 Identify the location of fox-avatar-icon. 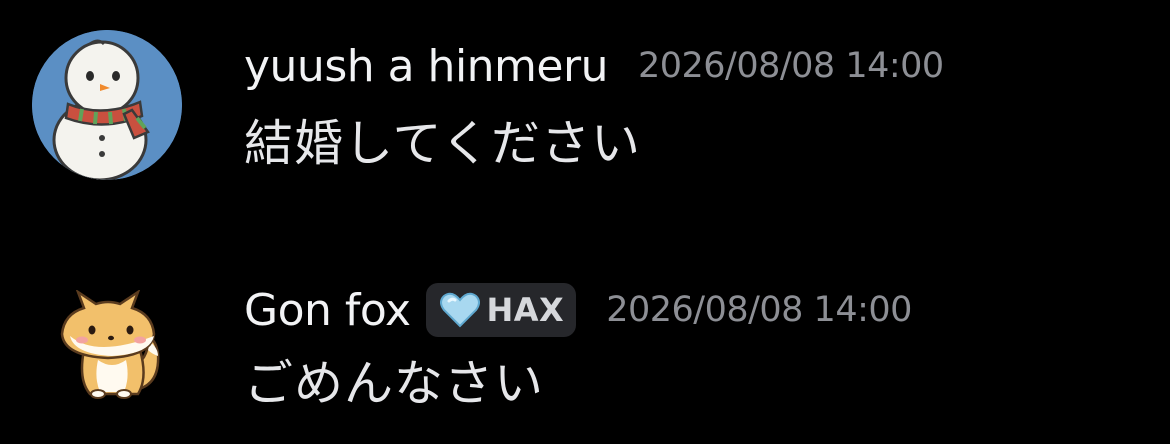
(110, 344).